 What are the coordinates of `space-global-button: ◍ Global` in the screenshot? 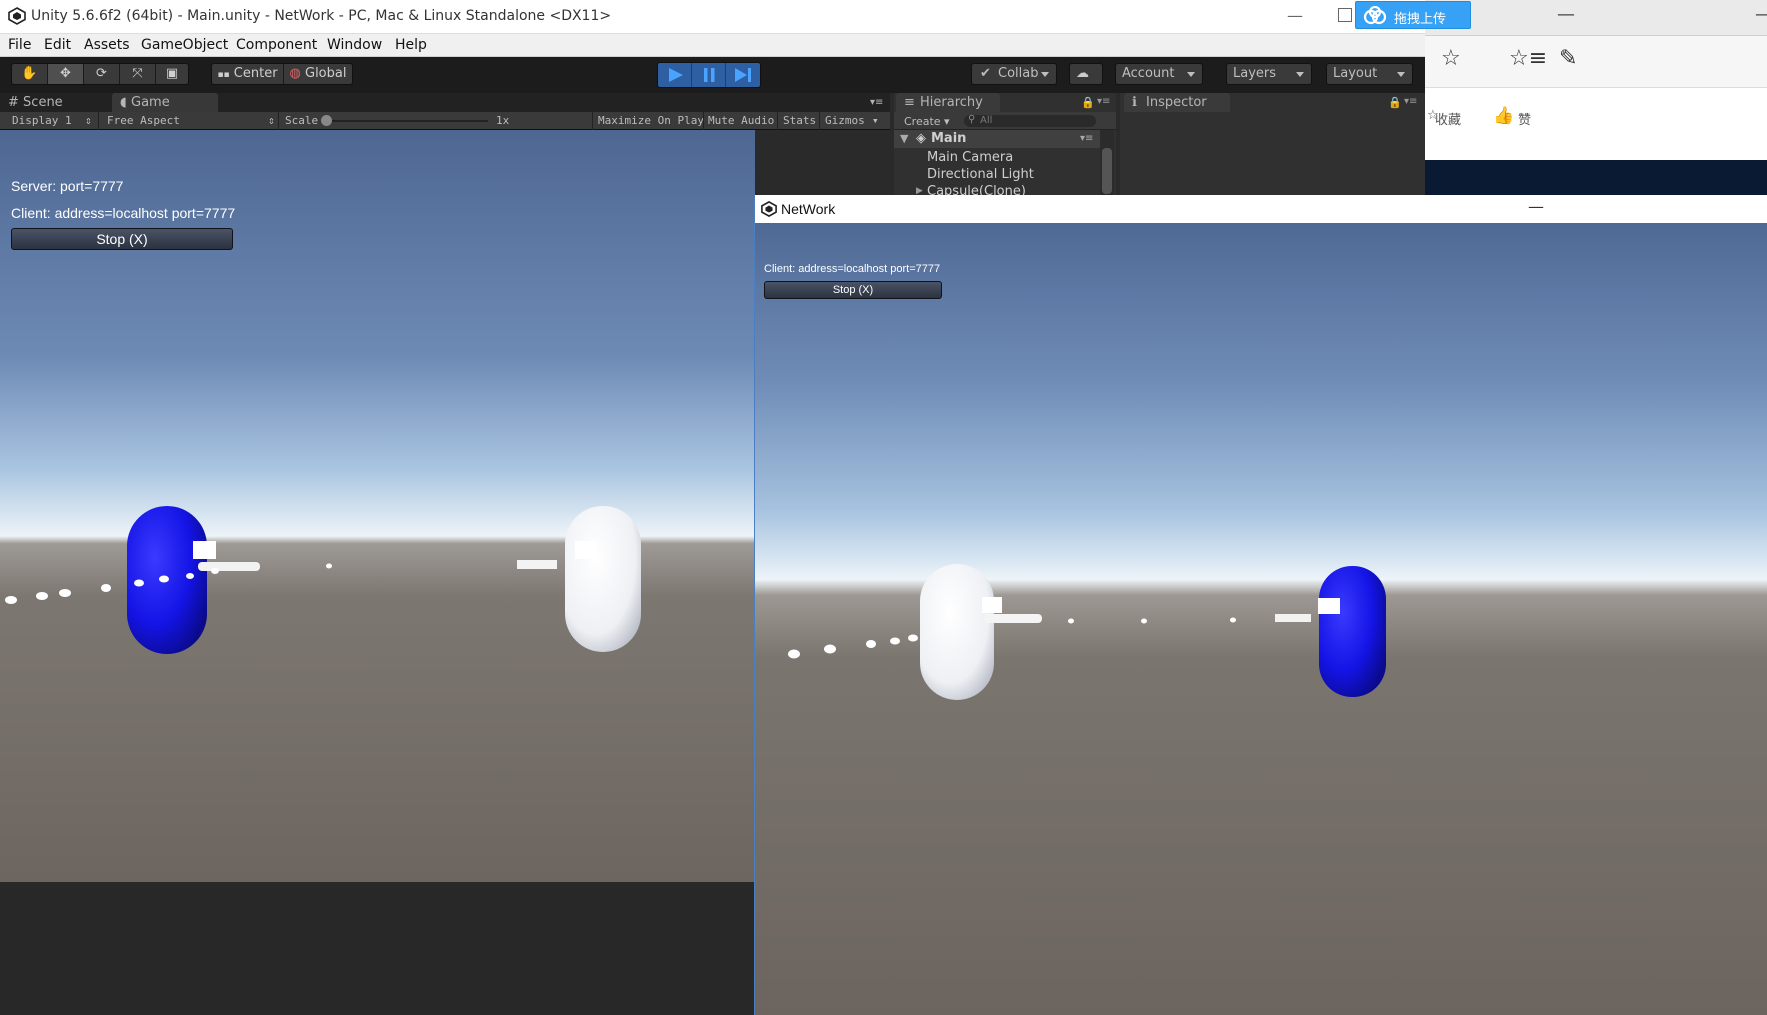 It's located at (318, 74).